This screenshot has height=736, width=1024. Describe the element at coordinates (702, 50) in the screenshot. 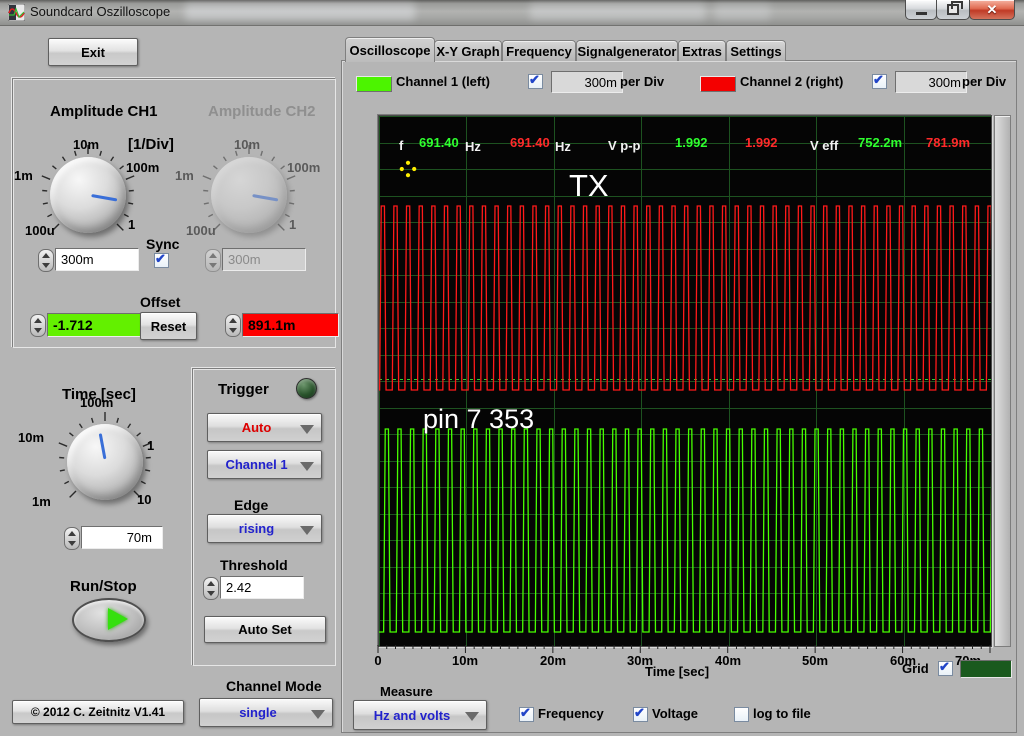

I see `tab-extras: Extras` at that location.